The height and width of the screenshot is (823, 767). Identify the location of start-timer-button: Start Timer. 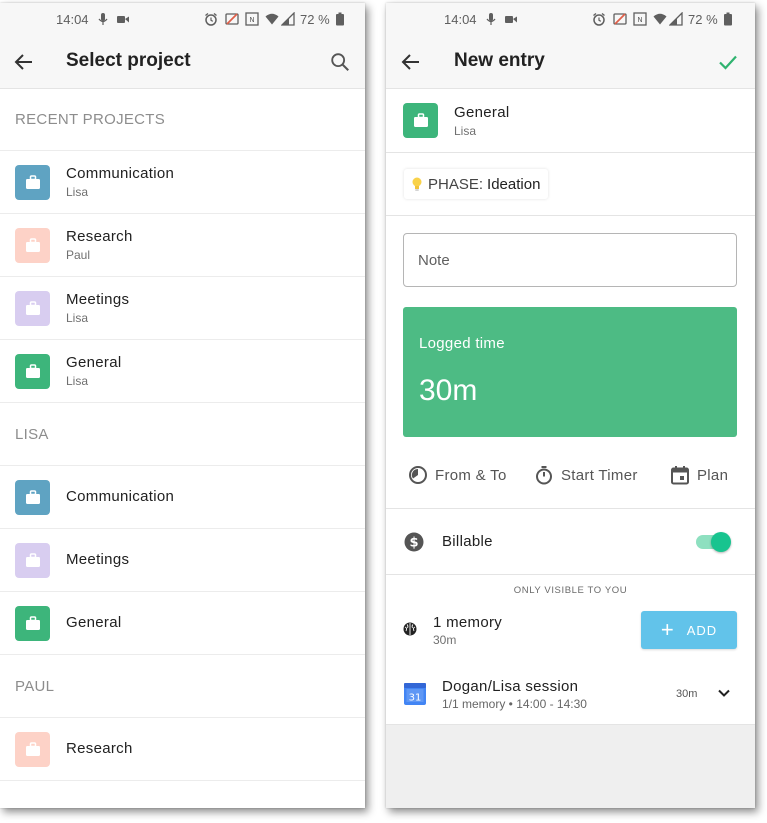
(586, 475).